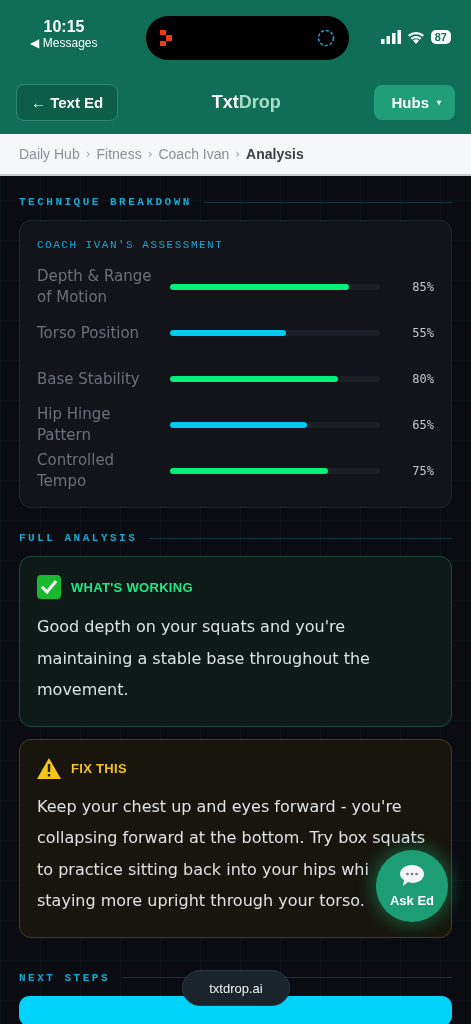  I want to click on breadcrumb-link: Coach Ivan, so click(194, 154).